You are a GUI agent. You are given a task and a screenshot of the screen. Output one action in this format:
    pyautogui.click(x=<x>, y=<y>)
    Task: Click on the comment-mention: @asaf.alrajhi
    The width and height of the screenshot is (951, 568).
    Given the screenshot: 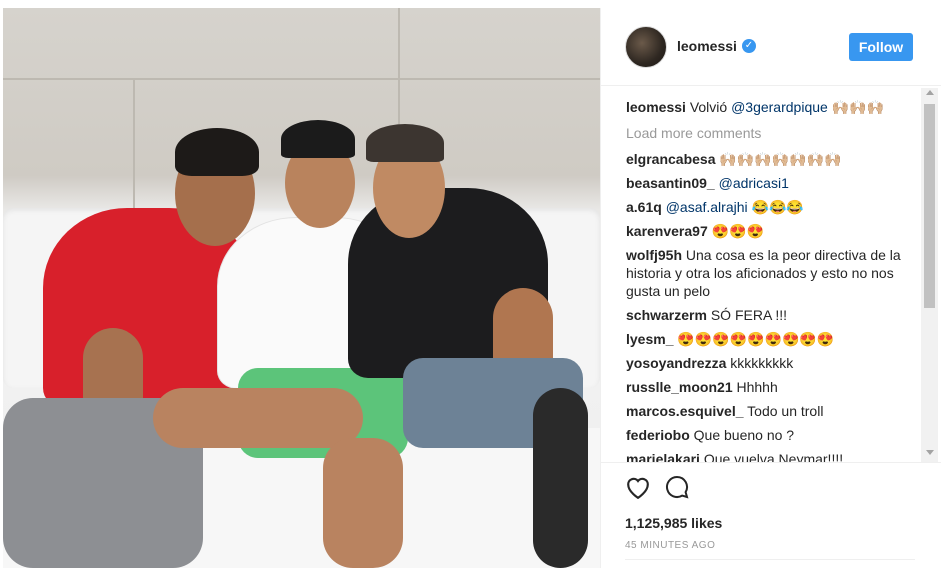 What is the action you would take?
    pyautogui.click(x=707, y=207)
    